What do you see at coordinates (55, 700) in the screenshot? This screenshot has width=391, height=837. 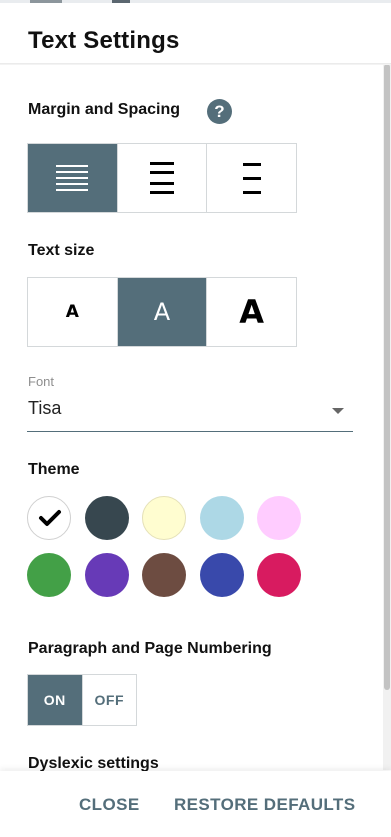 I see `numbering-on-button: ON` at bounding box center [55, 700].